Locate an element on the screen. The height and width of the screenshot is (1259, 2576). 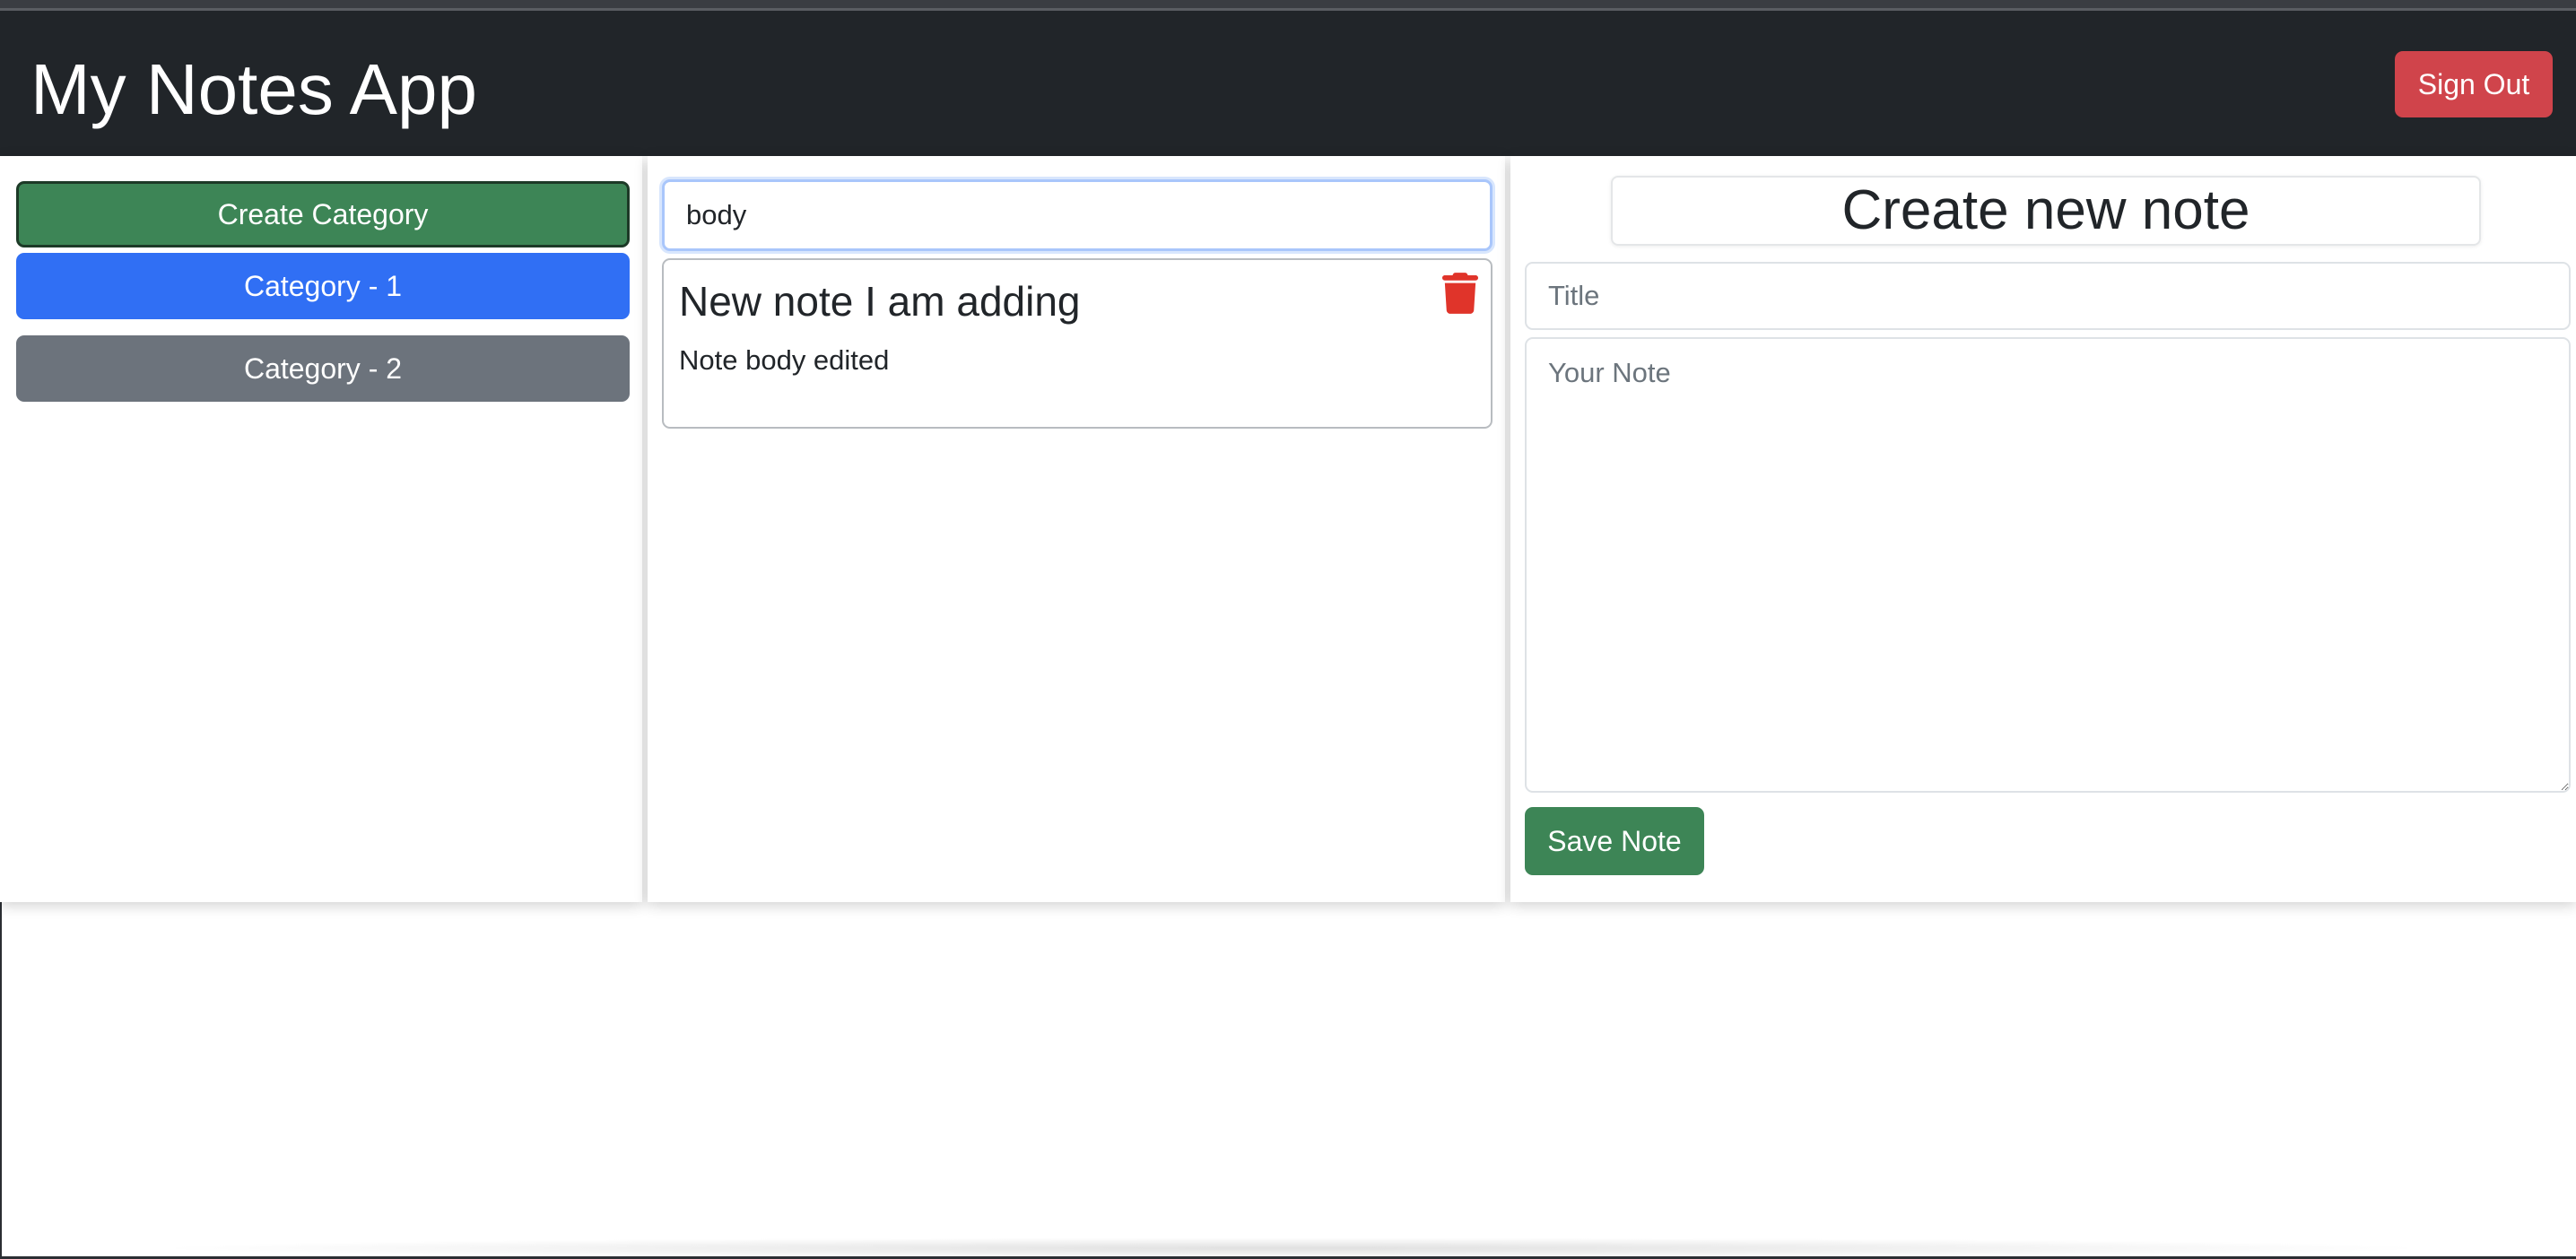
title-input is located at coordinates (2048, 296).